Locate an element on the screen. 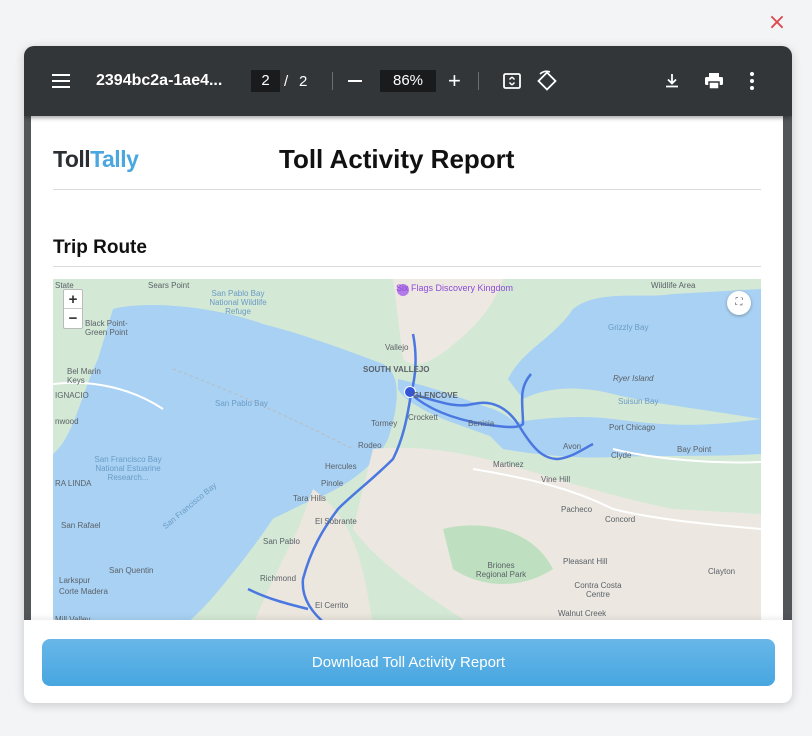 The image size is (812, 736). page-number-input: 2 is located at coordinates (265, 81).